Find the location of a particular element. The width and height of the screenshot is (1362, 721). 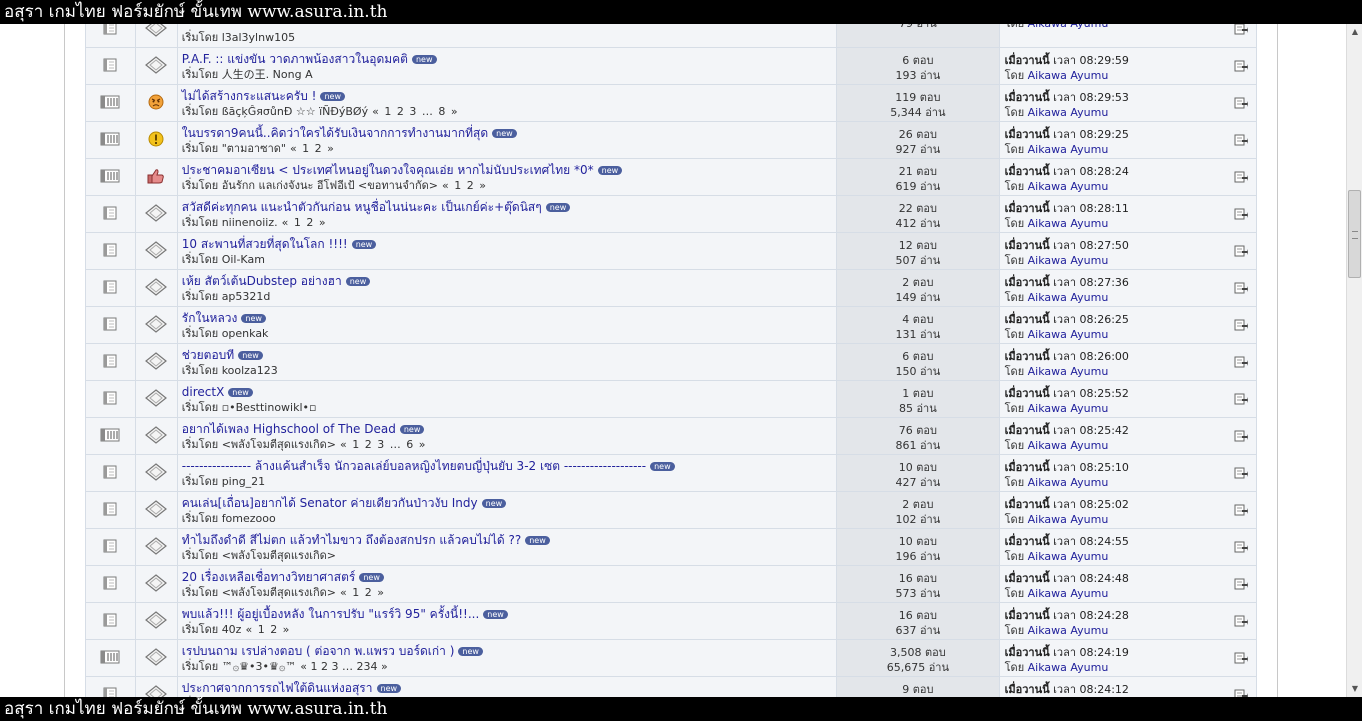

scrollbar-thumb is located at coordinates (1354, 234).